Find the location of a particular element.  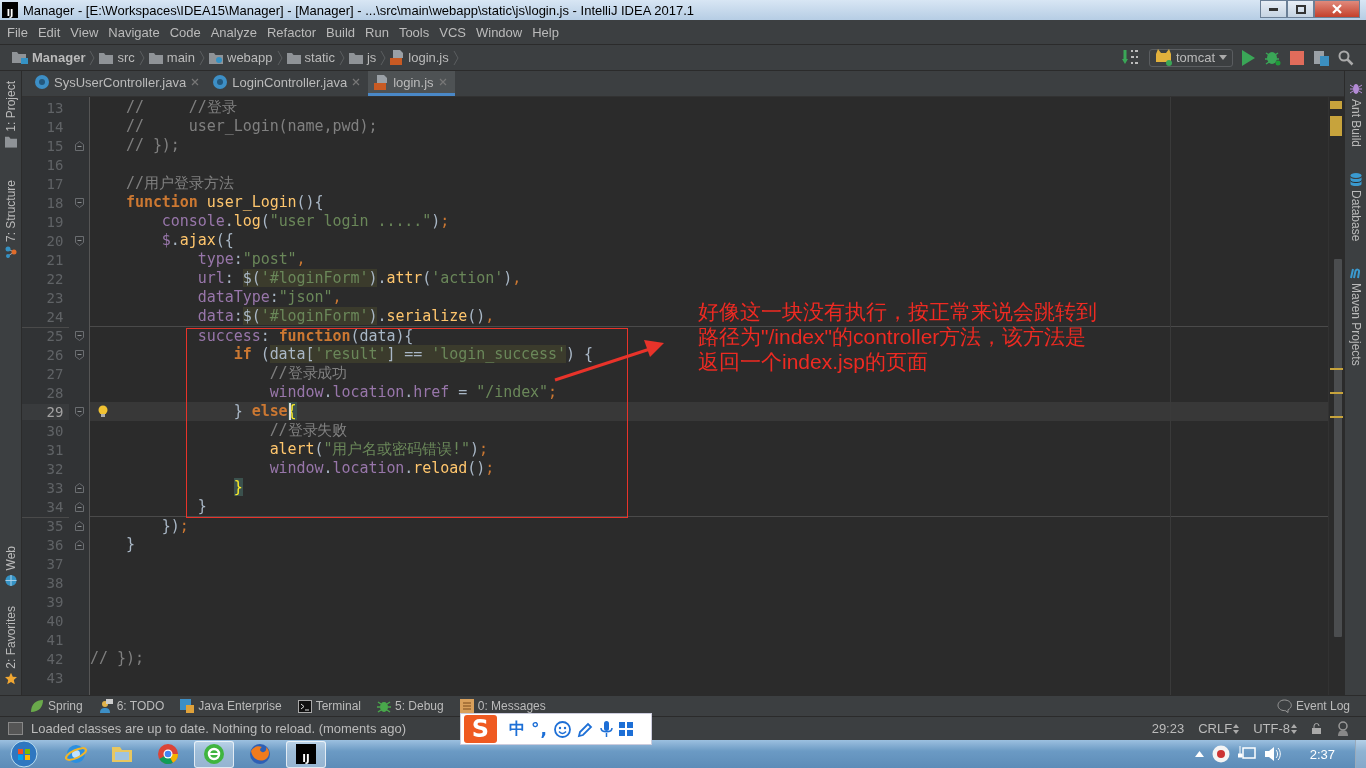

menu-item: Code is located at coordinates (185, 32).